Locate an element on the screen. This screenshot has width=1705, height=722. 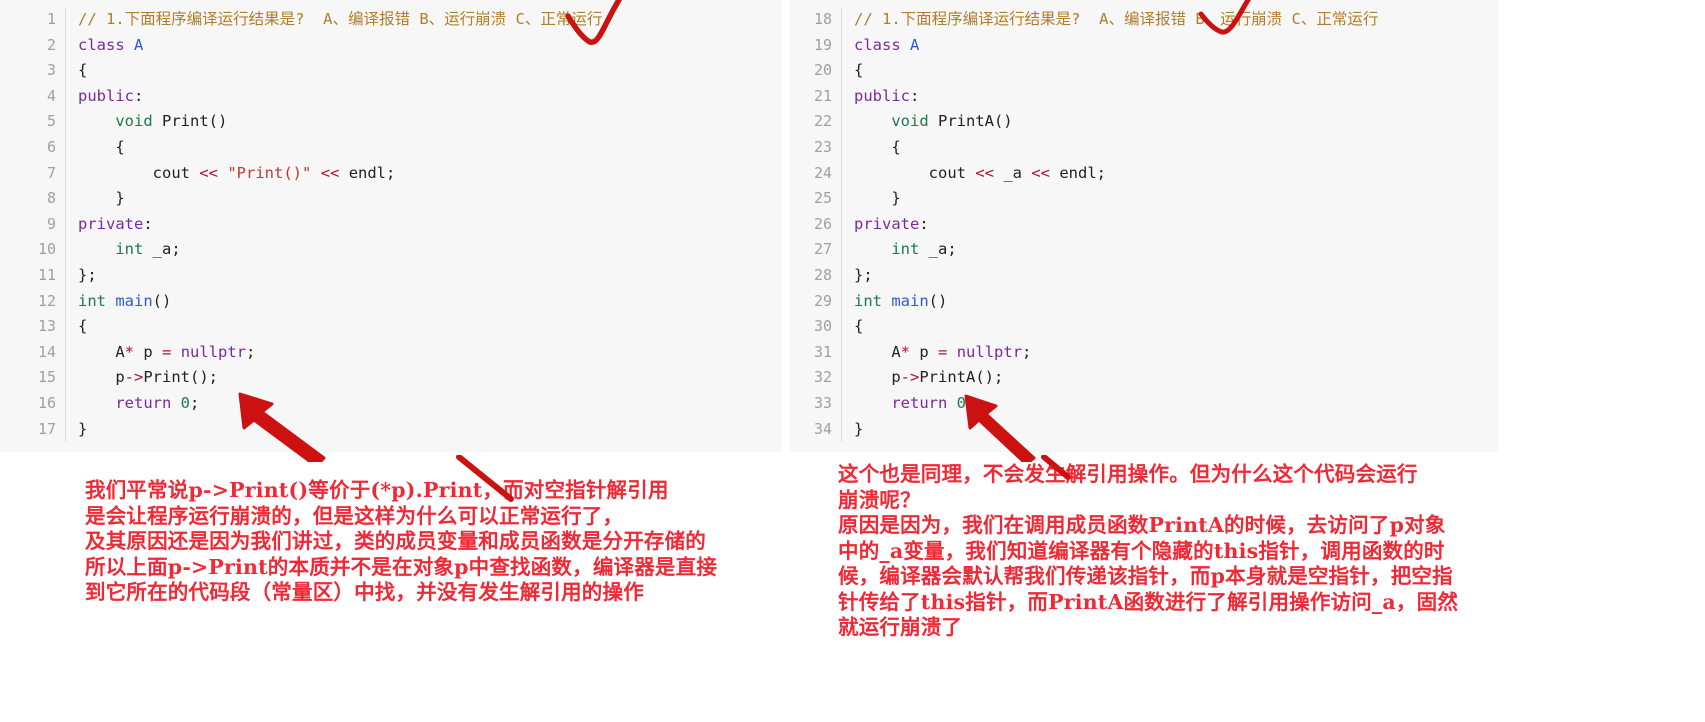
code-line: 34} is located at coordinates (1144, 429).